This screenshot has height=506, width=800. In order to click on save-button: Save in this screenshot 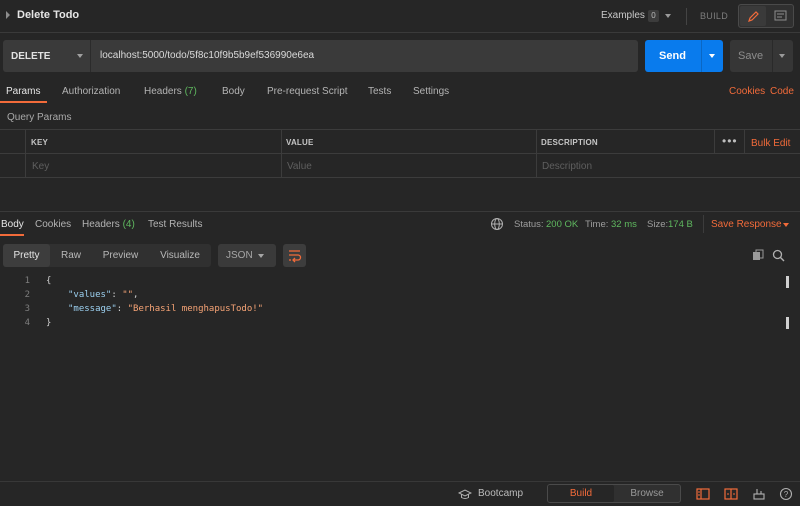, I will do `click(761, 56)`.